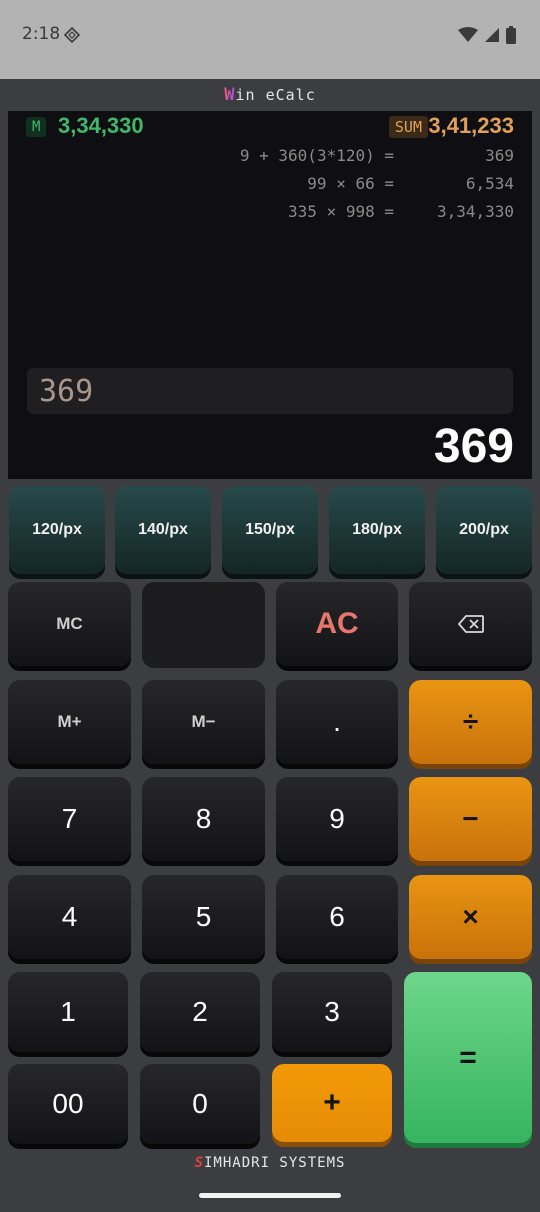  Describe the element at coordinates (377, 530) in the screenshot. I see `preset-button-180: 180/px` at that location.